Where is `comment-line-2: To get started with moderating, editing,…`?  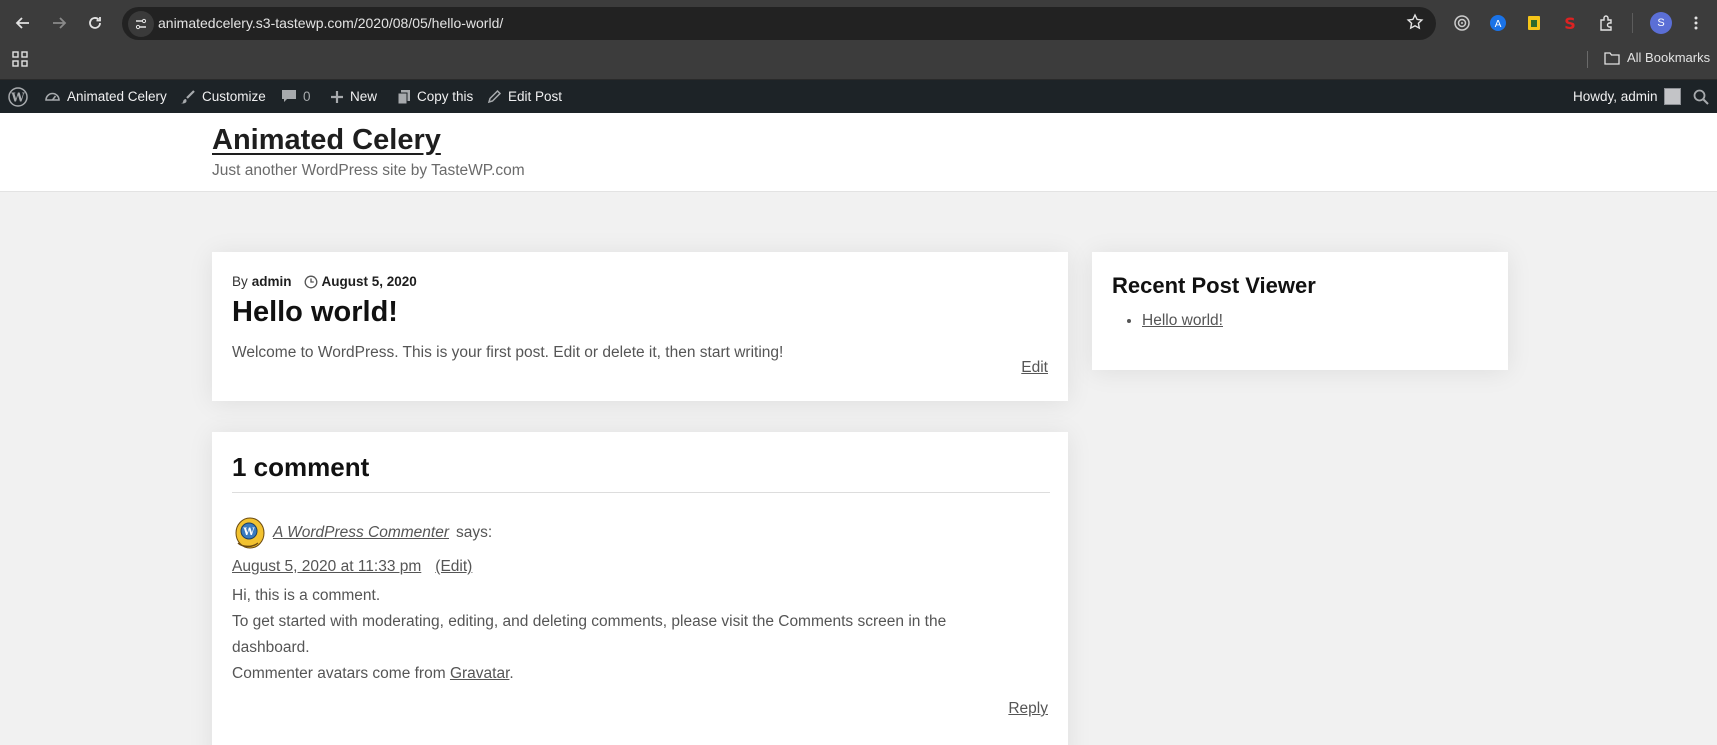
comment-line-2: To get started with moderating, editing,… is located at coordinates (589, 634).